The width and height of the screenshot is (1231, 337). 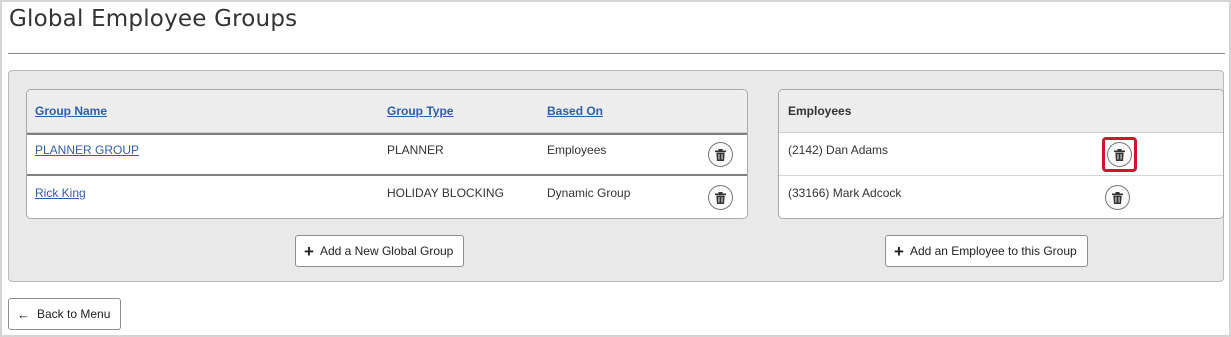 What do you see at coordinates (445, 193) in the screenshot?
I see `group-type-cell: HOLIDAY BLOCKING` at bounding box center [445, 193].